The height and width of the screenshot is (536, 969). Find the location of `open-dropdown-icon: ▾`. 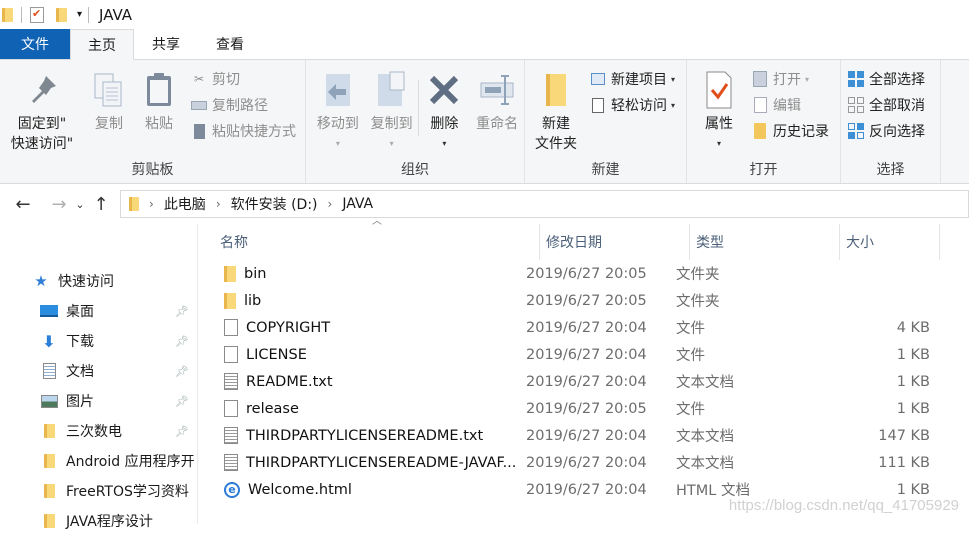

open-dropdown-icon: ▾ is located at coordinates (807, 79).